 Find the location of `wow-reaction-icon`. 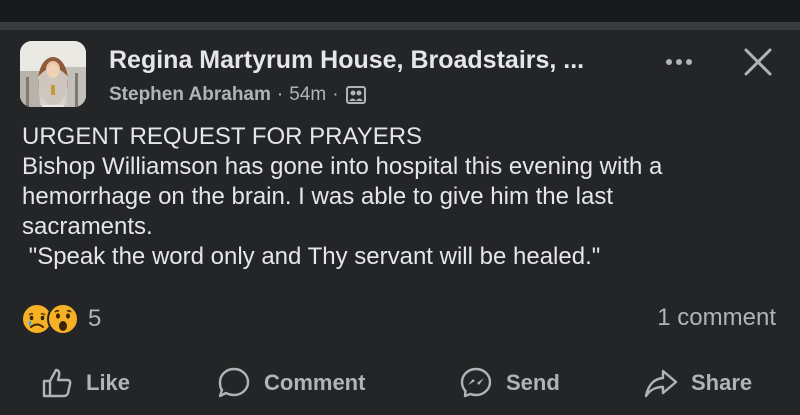

wow-reaction-icon is located at coordinates (63, 319).